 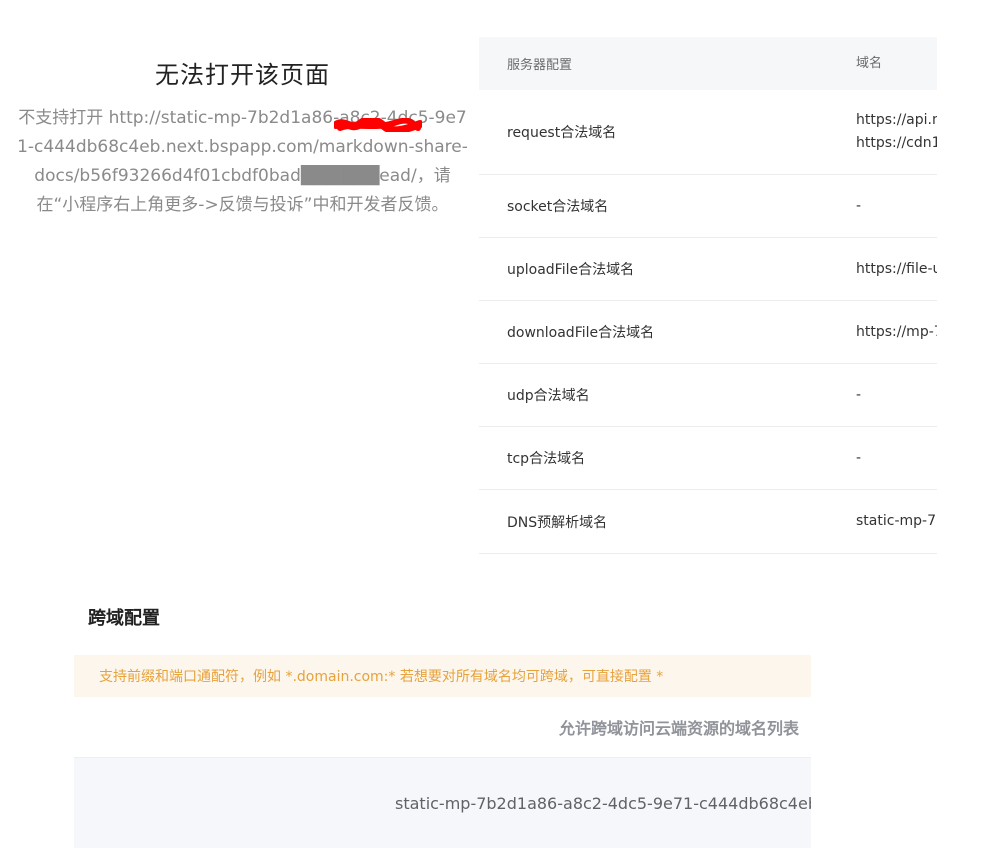 I want to click on row-name: request合法域名, so click(x=562, y=133).